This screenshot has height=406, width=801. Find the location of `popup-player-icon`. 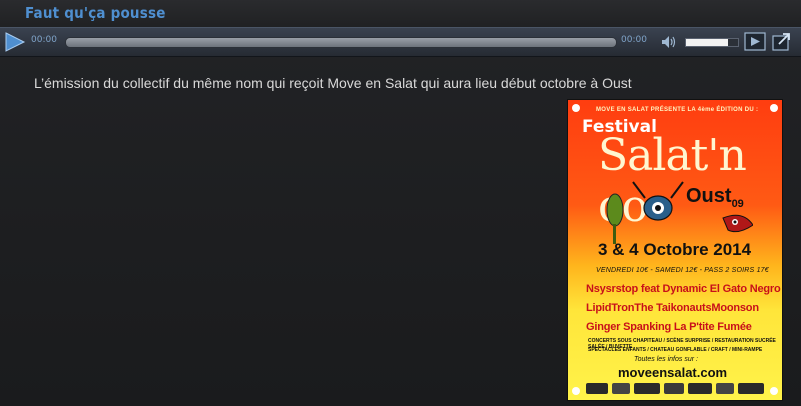

popup-player-icon is located at coordinates (755, 41).